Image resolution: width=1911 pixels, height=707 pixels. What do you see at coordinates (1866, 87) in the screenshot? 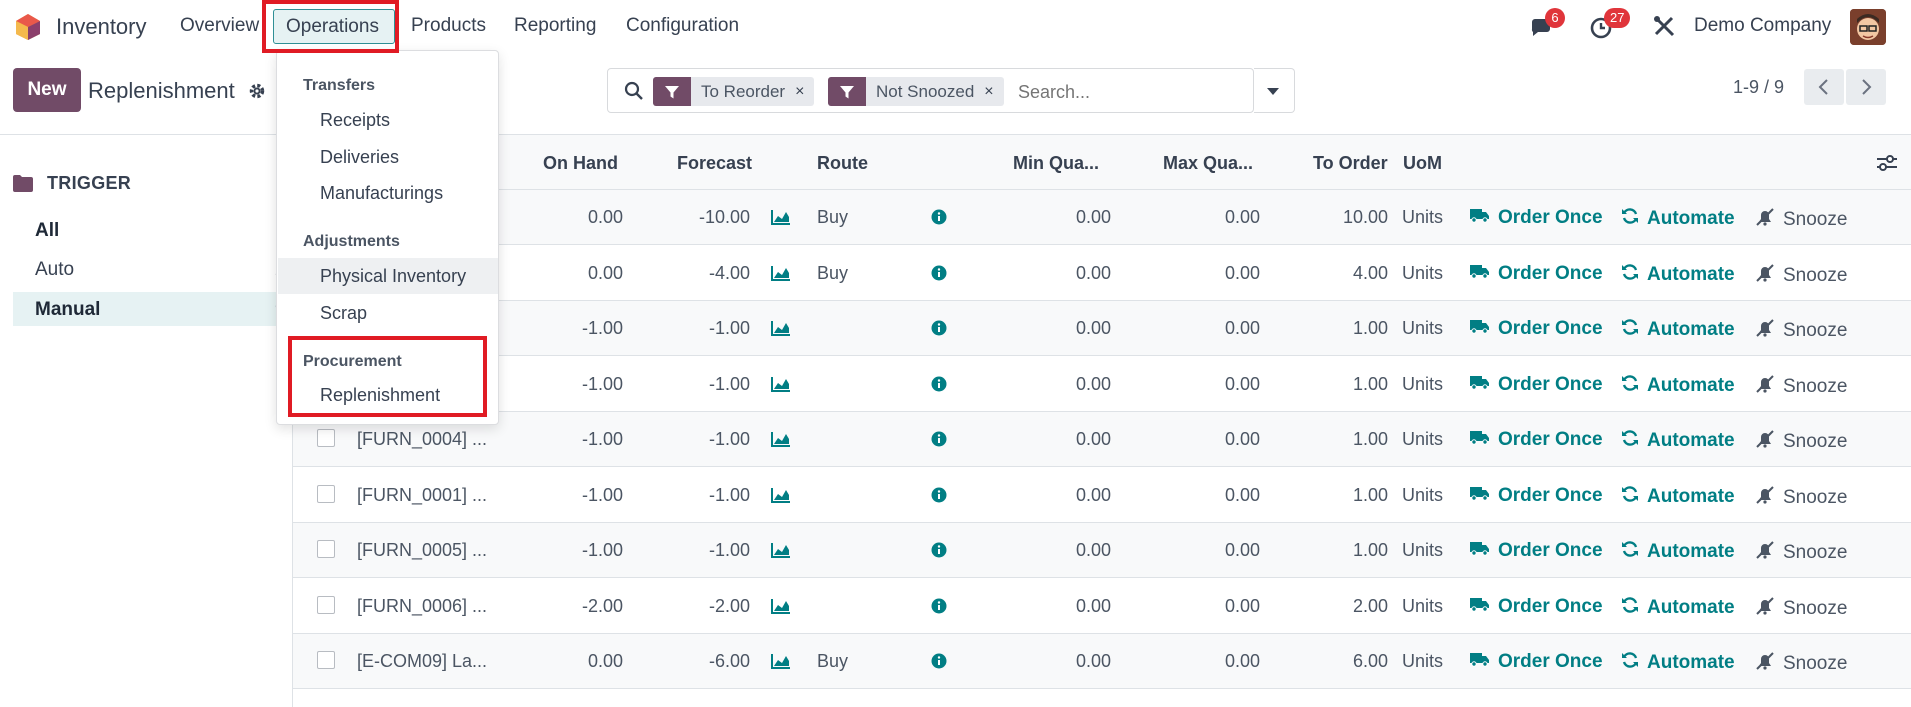
I see `pager-next-button` at bounding box center [1866, 87].